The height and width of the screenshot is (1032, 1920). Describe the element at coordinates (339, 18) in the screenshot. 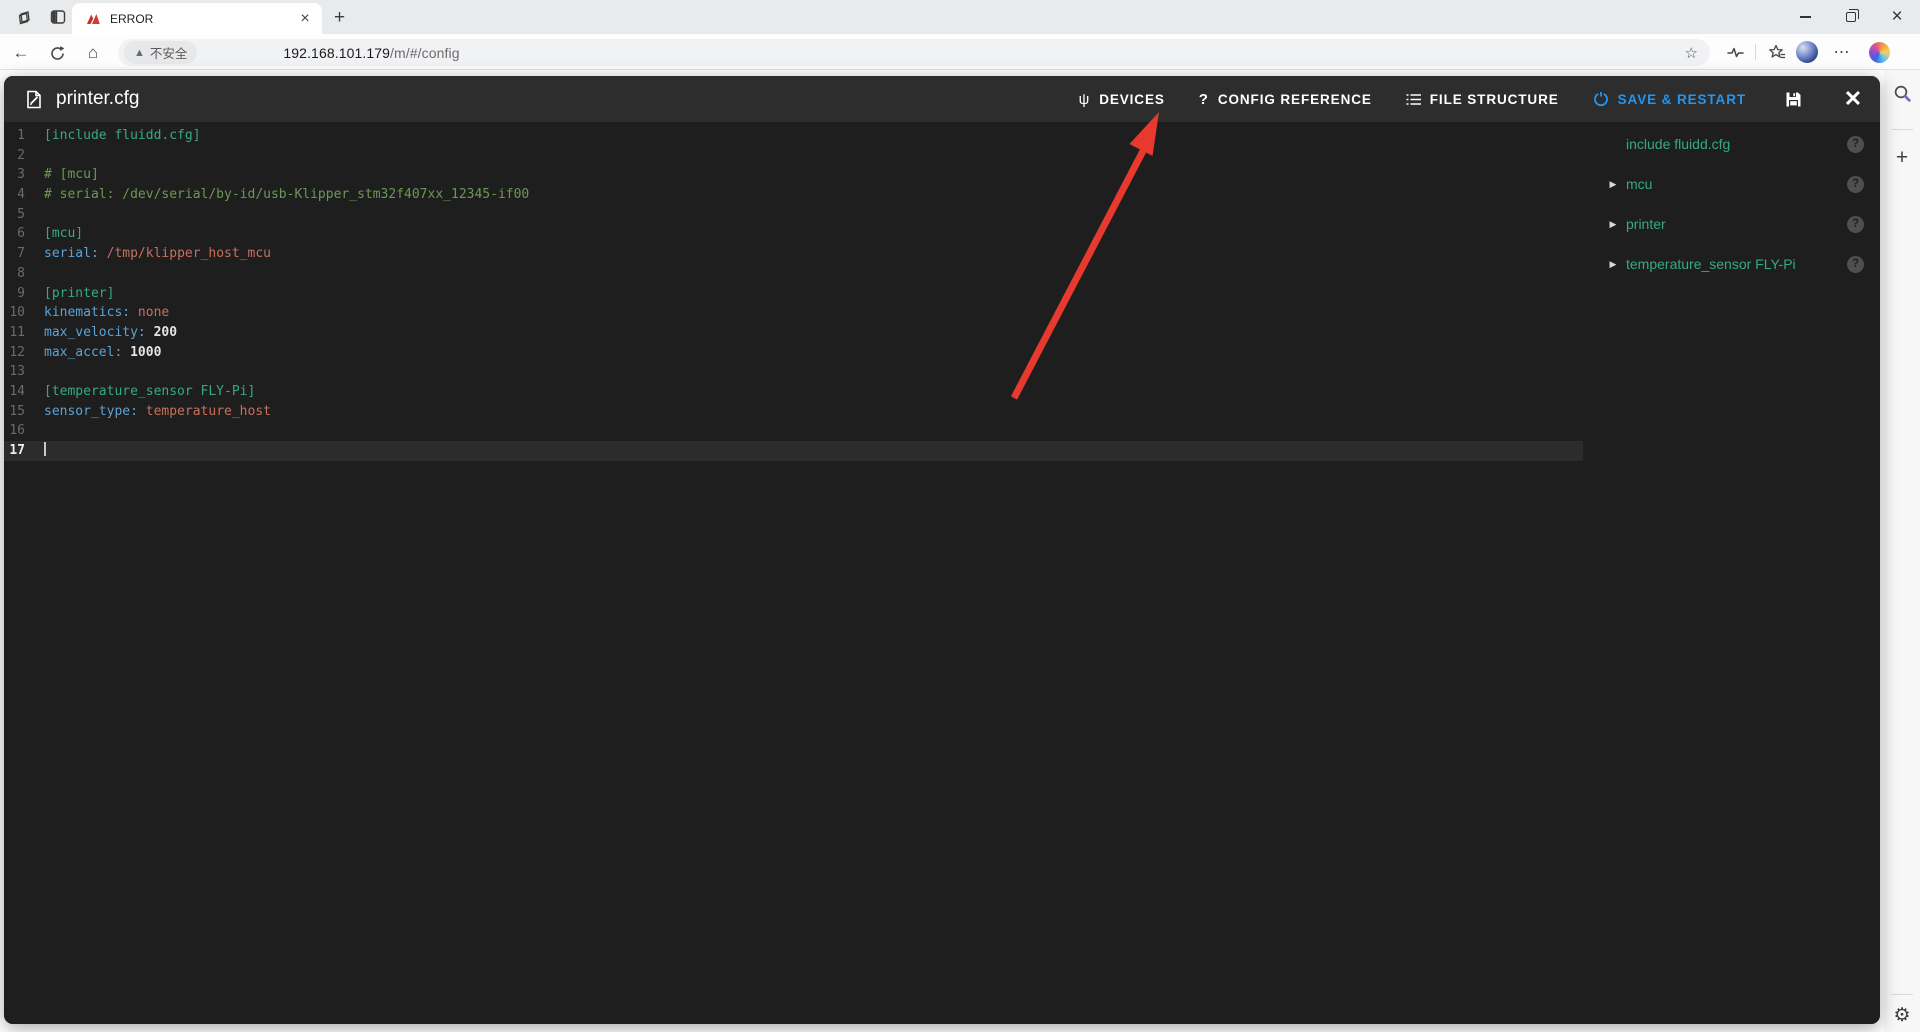

I see `new-tab-icon: +` at that location.